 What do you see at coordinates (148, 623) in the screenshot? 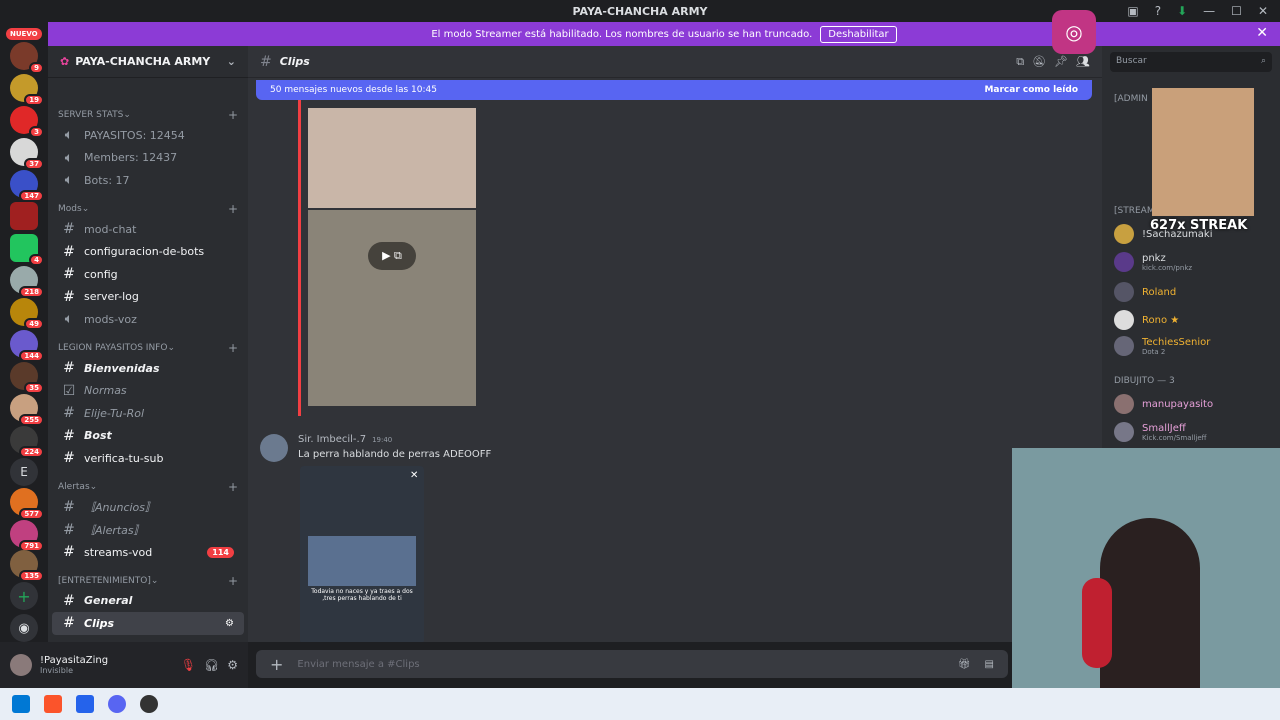
I see `text-channel-selected: # Clips ⚙` at bounding box center [148, 623].